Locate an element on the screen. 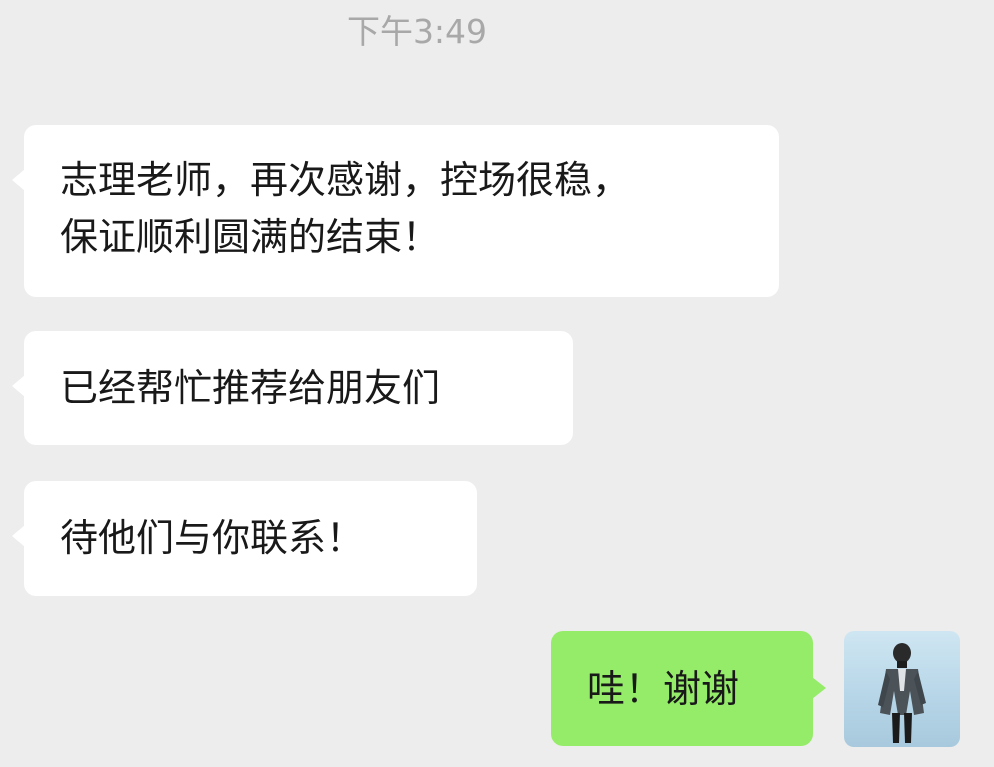 This screenshot has height=767, width=994. user-avatar is located at coordinates (902, 689).